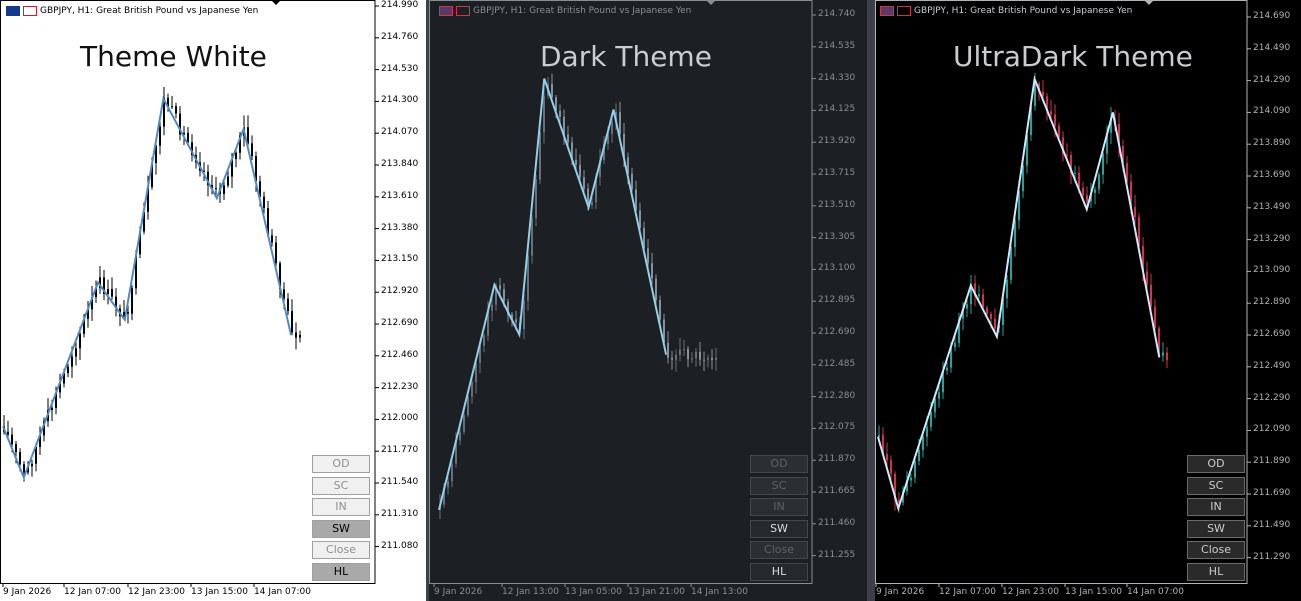 This screenshot has height=601, width=1301. What do you see at coordinates (1272, 270) in the screenshot?
I see `y-tick-label: 213.090` at bounding box center [1272, 270].